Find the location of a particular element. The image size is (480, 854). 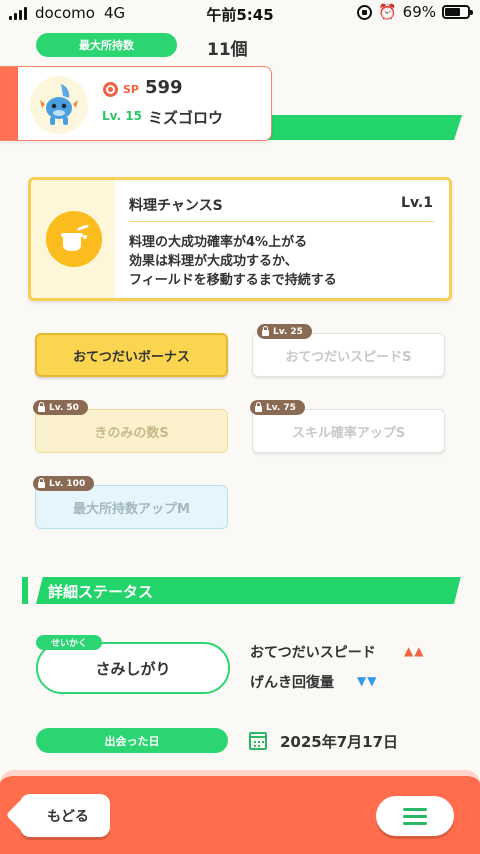

main-skill-level: Lv.1 is located at coordinates (417, 203).